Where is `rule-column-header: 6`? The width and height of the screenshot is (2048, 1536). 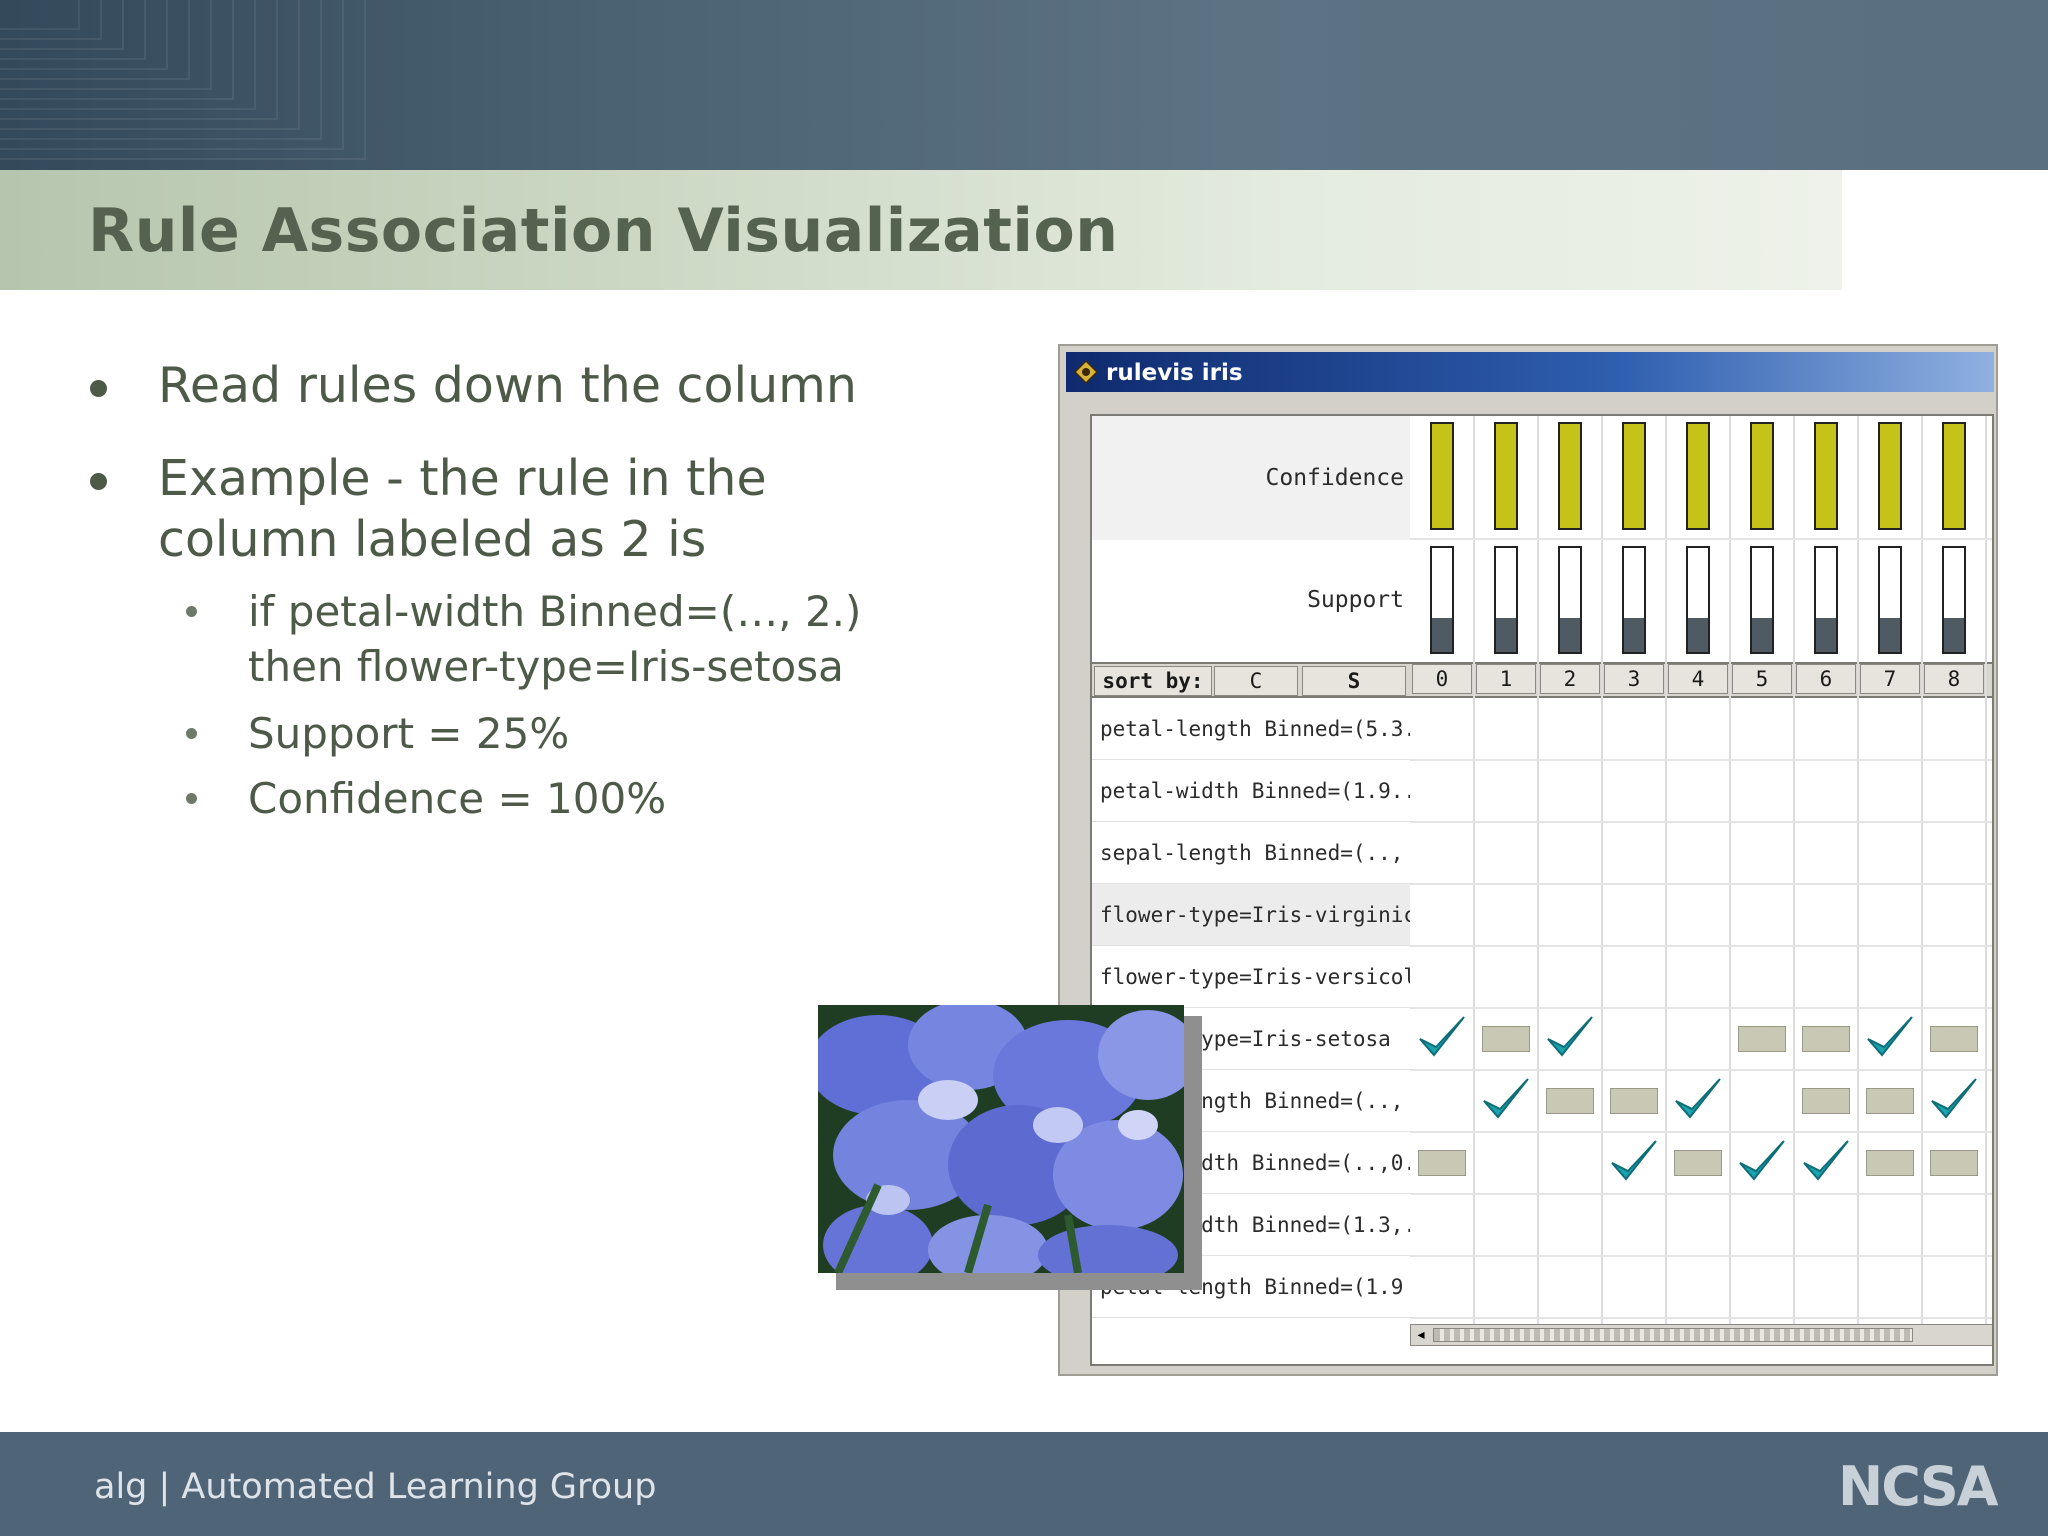
rule-column-header: 6 is located at coordinates (1826, 679).